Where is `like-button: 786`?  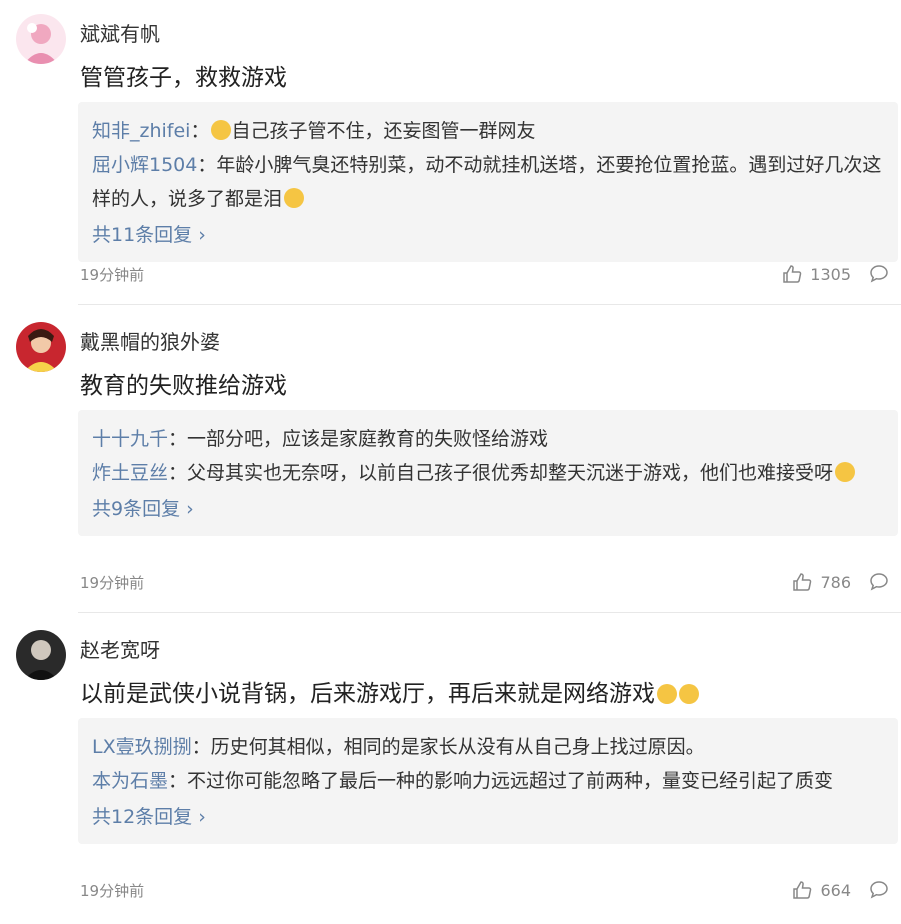
like-button: 786 is located at coordinates (821, 582).